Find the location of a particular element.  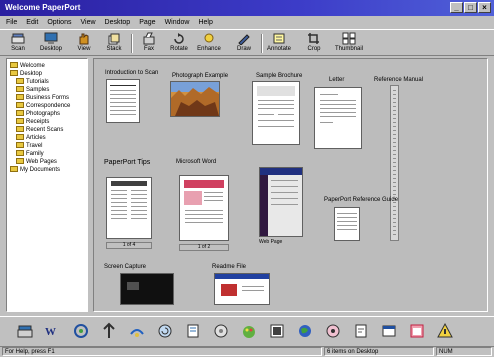

item-label: Photograph Example is located at coordinates (200, 76).